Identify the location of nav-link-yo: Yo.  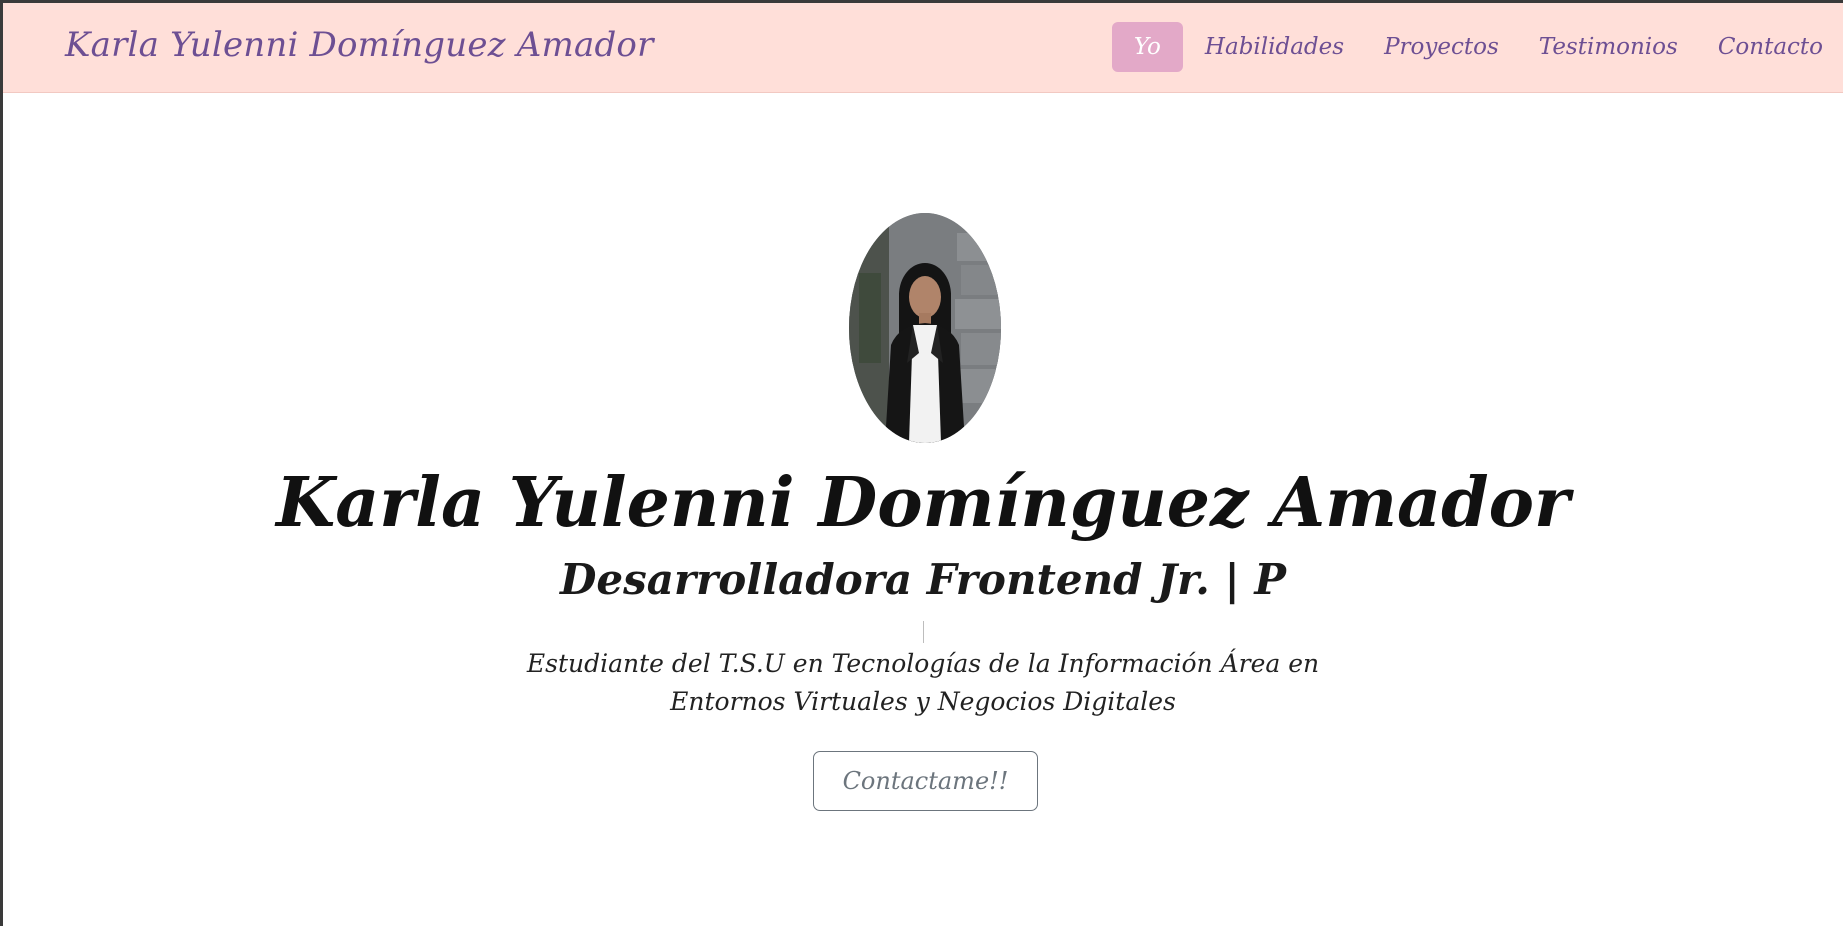
(1147, 47).